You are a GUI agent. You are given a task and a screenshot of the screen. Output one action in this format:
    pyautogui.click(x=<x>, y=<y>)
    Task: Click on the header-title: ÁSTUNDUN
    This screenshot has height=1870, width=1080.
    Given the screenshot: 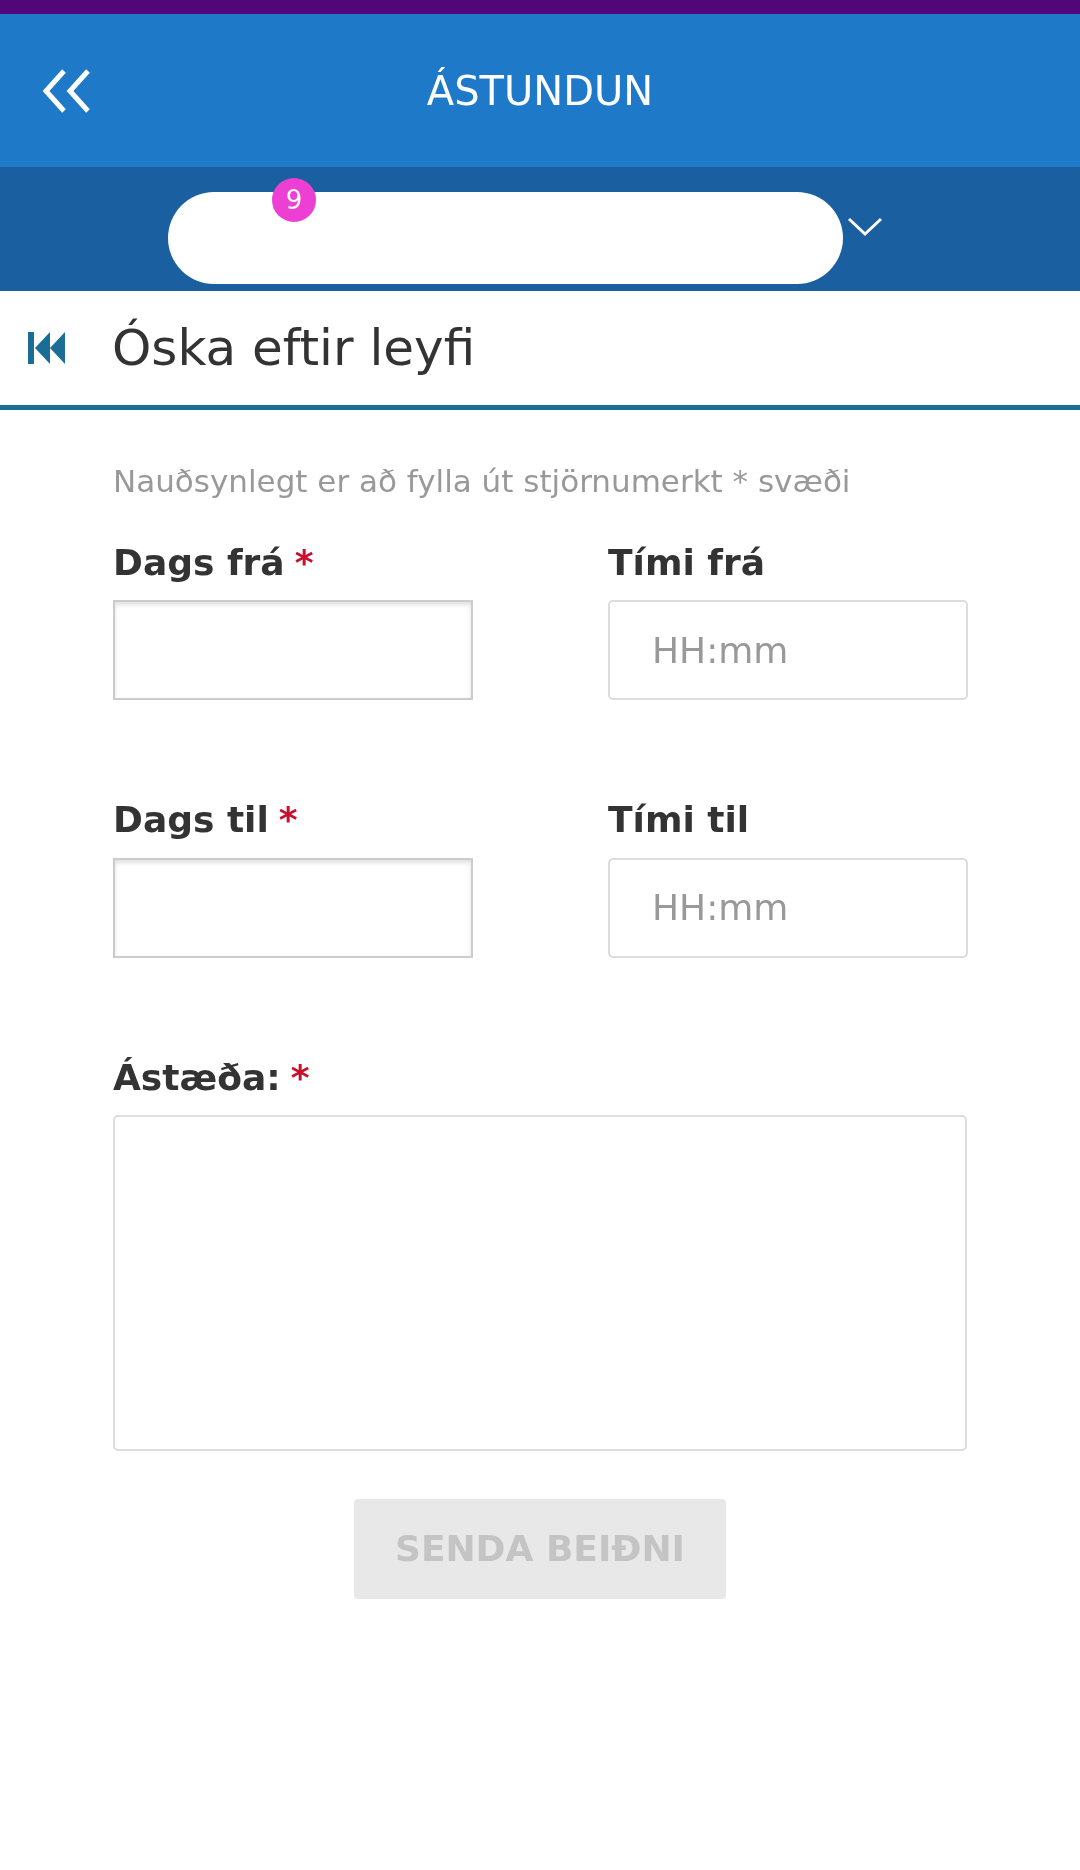 What is the action you would take?
    pyautogui.click(x=540, y=91)
    